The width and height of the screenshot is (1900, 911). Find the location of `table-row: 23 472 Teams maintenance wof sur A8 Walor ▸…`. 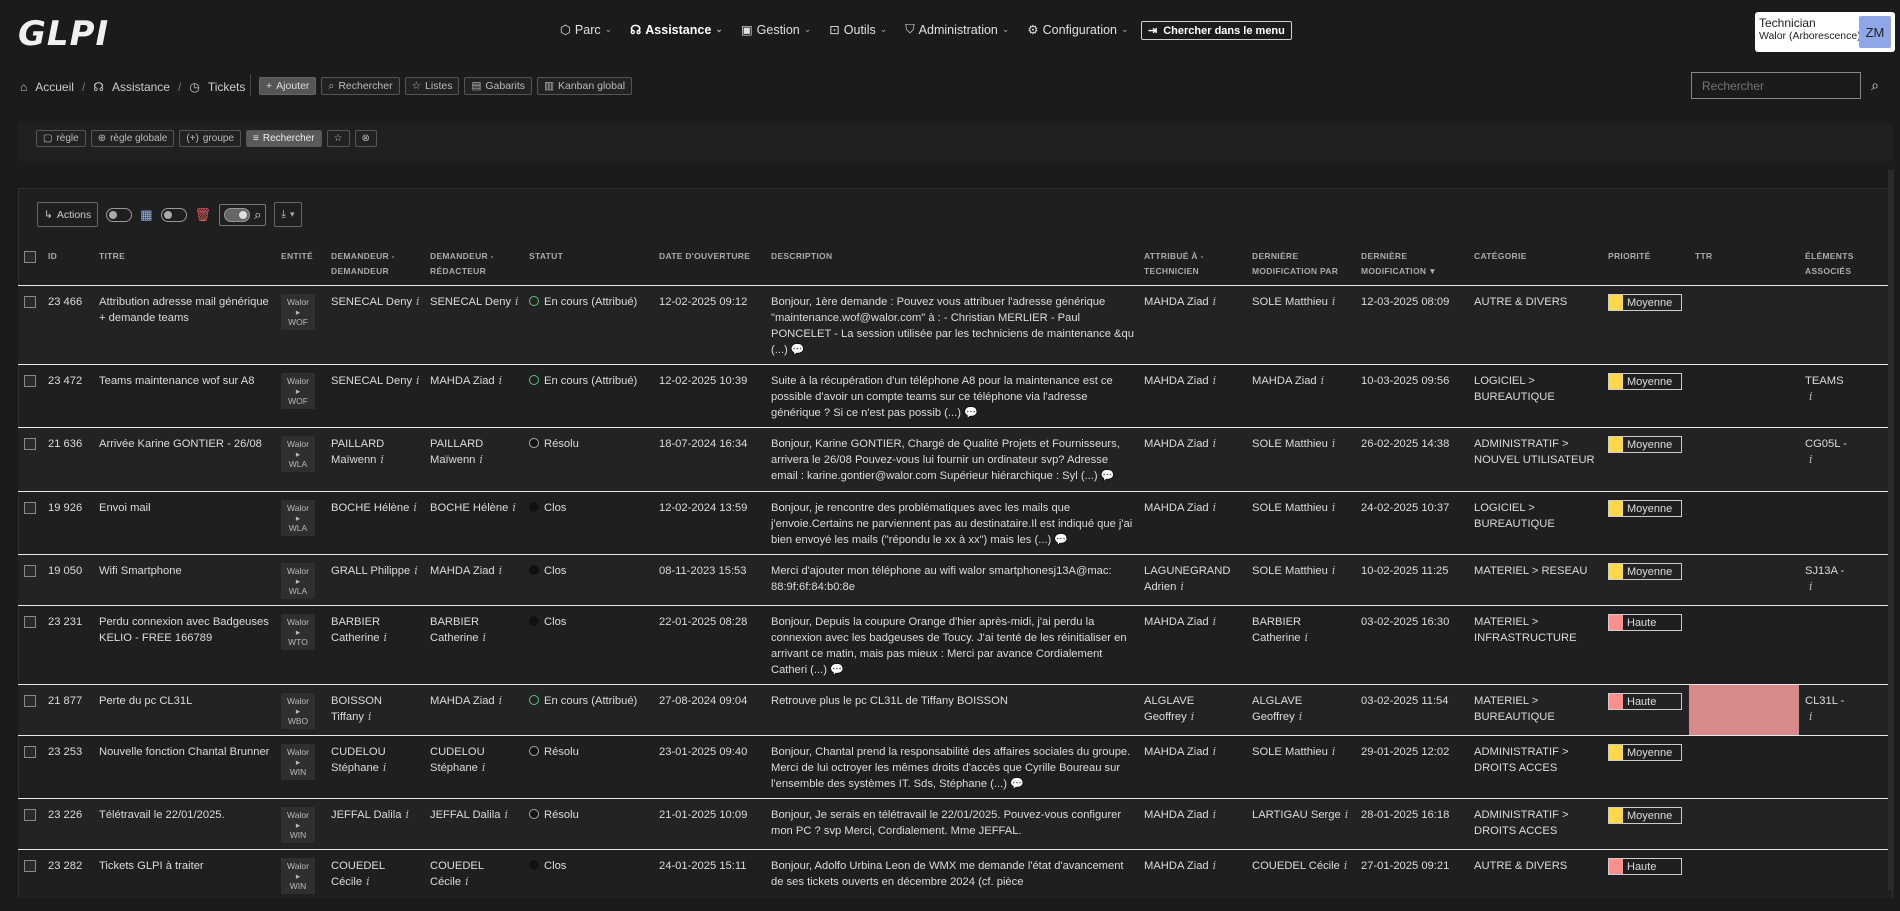

table-row: 23 472 Teams maintenance wof sur A8 Walor ▸… is located at coordinates (955, 396).